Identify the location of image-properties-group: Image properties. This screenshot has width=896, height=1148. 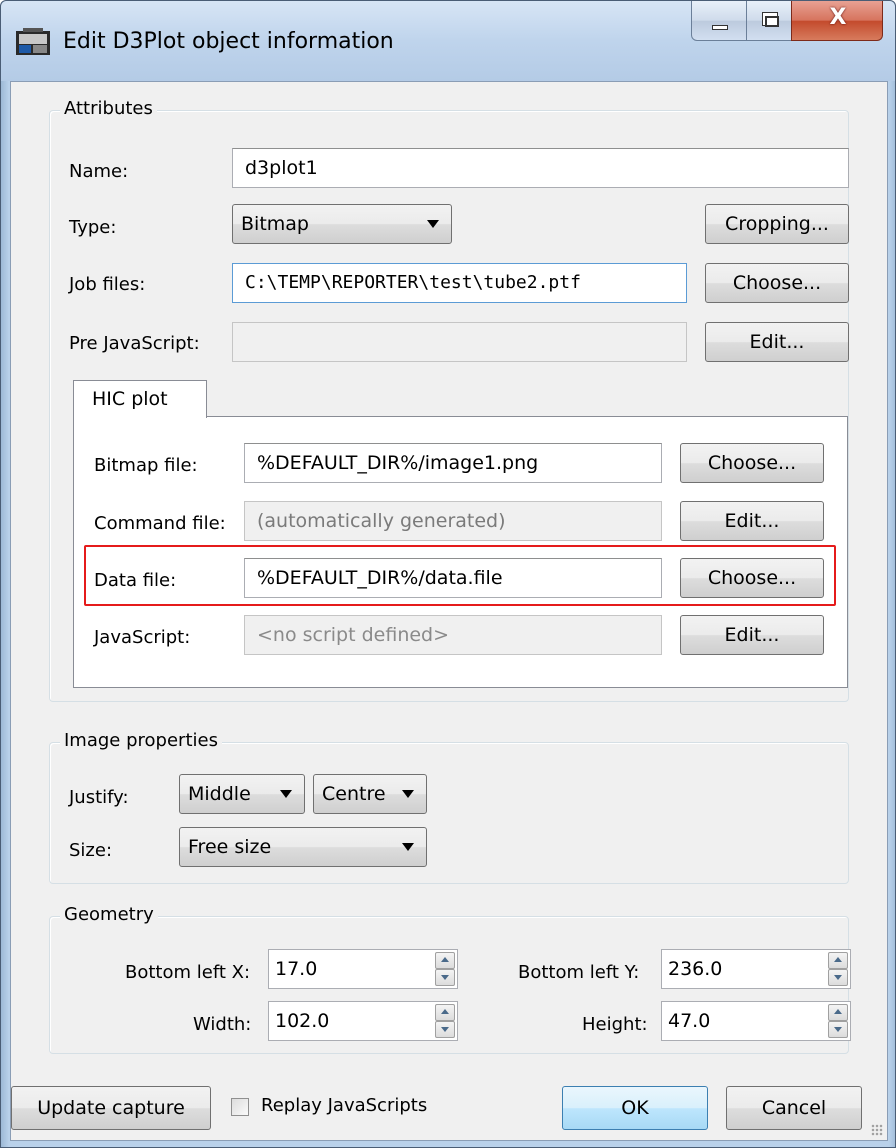
(449, 807).